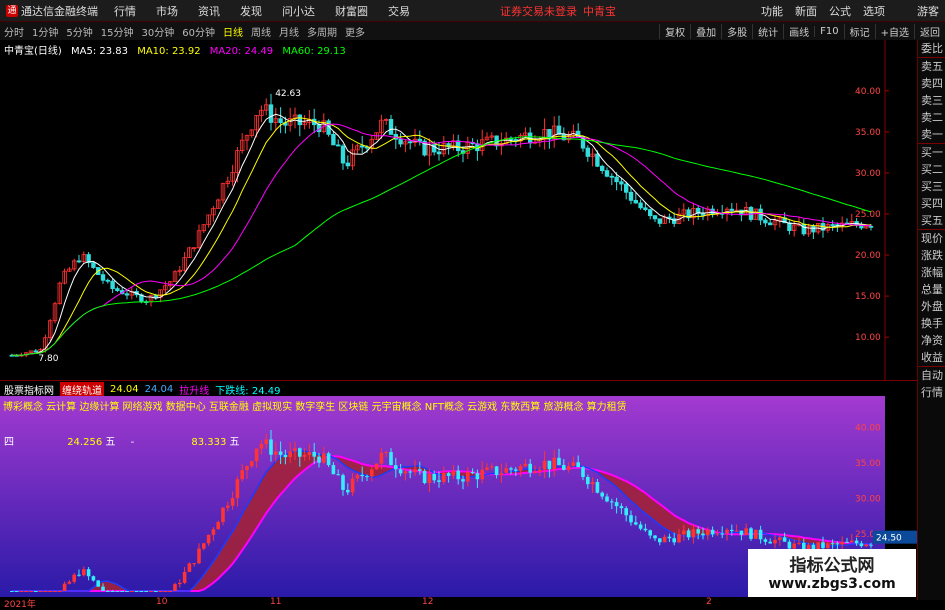 This screenshot has width=945, height=610. I want to click on period-weekly: 周线, so click(261, 31).